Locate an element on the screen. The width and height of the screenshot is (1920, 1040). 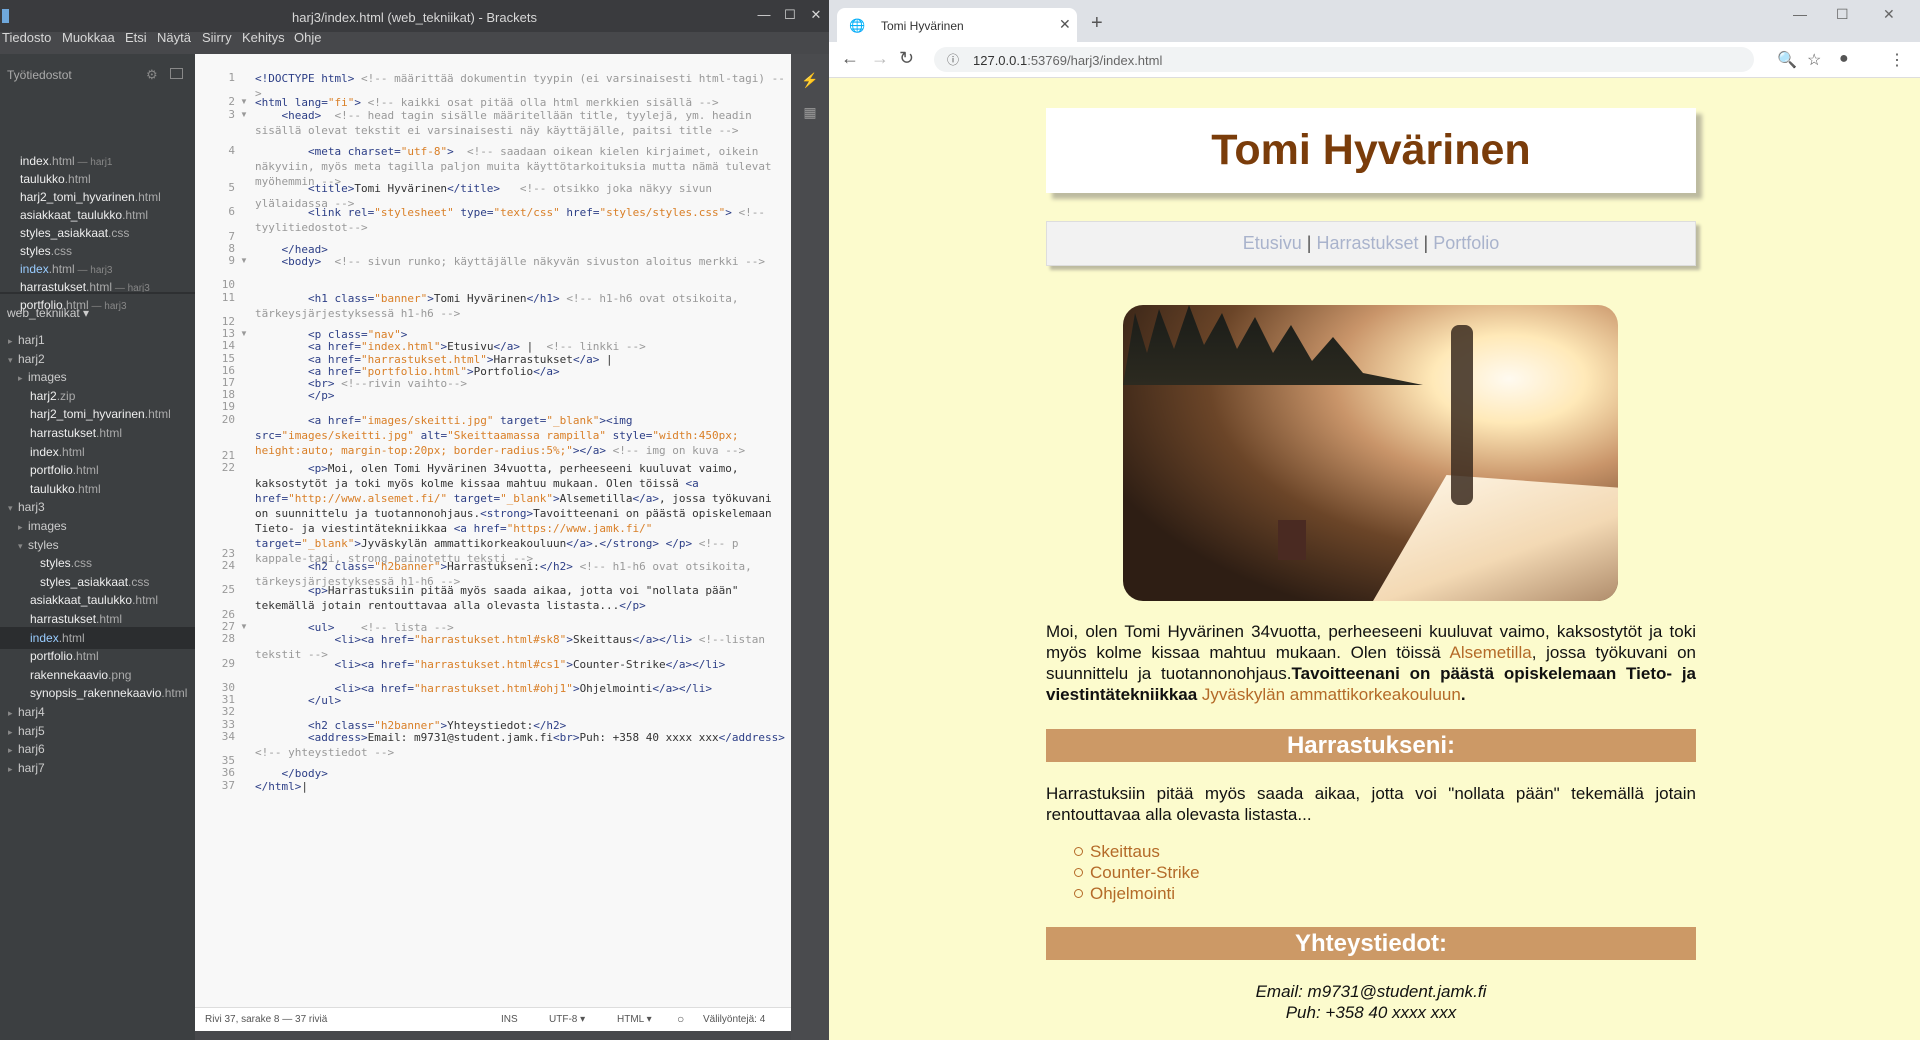
working-file-item: asiakkaat_taulukko.html is located at coordinates (84, 218).